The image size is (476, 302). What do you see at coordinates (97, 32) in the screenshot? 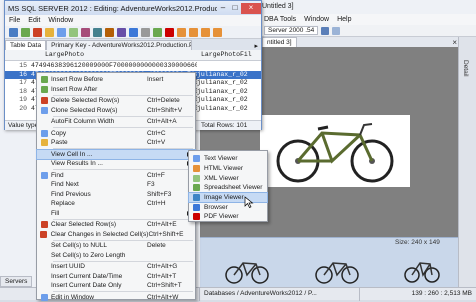
I see `export-icon` at bounding box center [97, 32].